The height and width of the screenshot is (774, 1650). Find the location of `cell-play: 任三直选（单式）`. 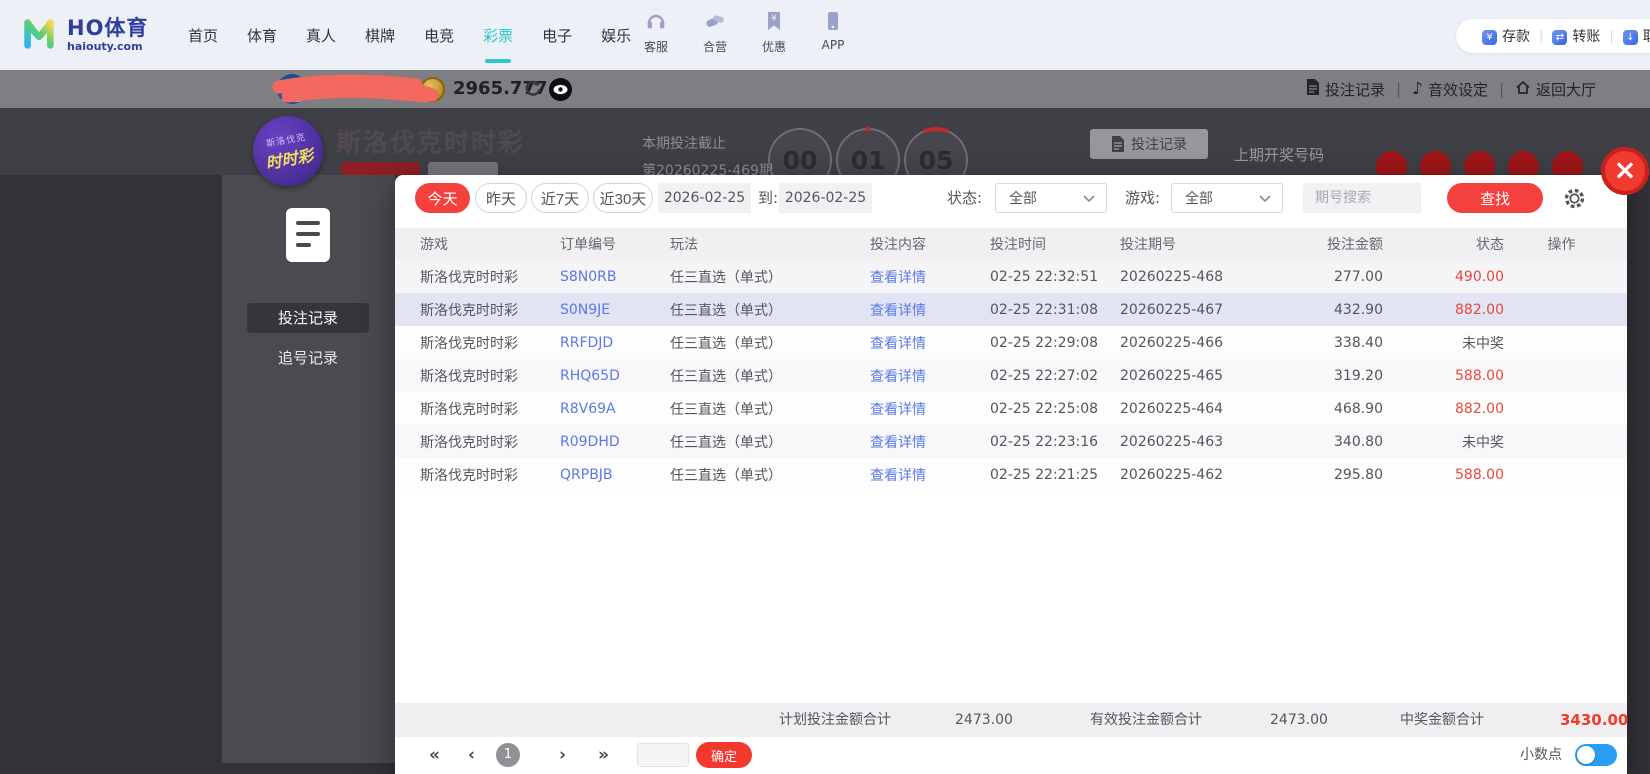

cell-play: 任三直选（单式） is located at coordinates (726, 376).